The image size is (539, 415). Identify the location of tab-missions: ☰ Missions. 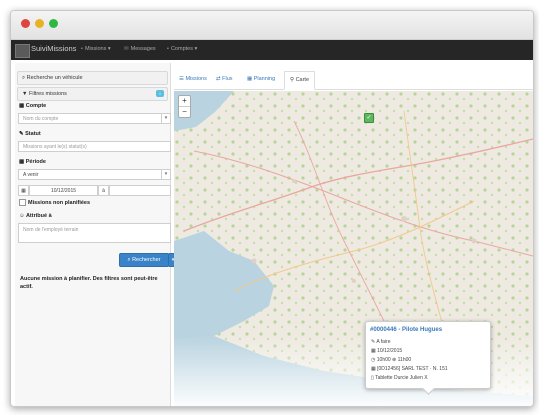
(193, 79).